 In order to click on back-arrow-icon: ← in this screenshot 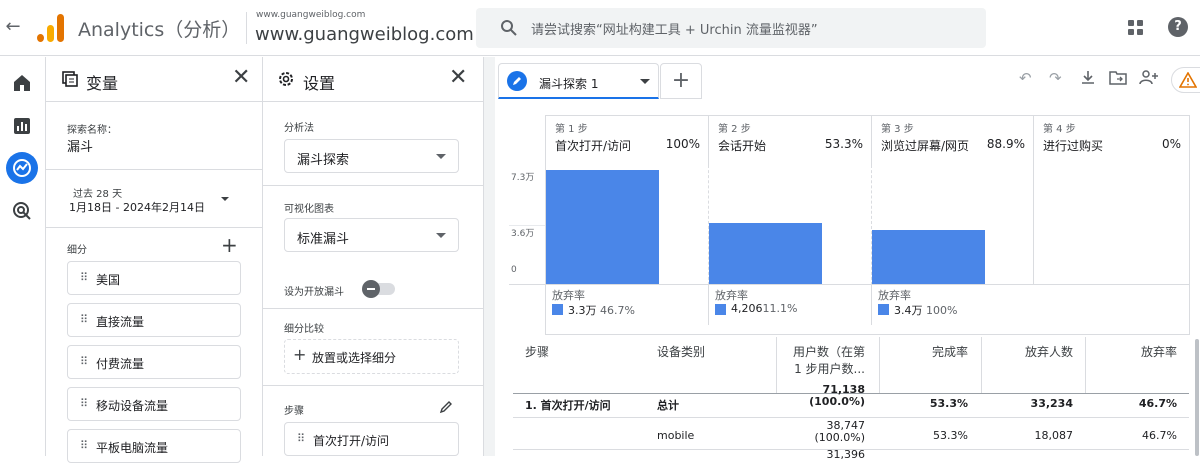, I will do `click(13, 26)`.